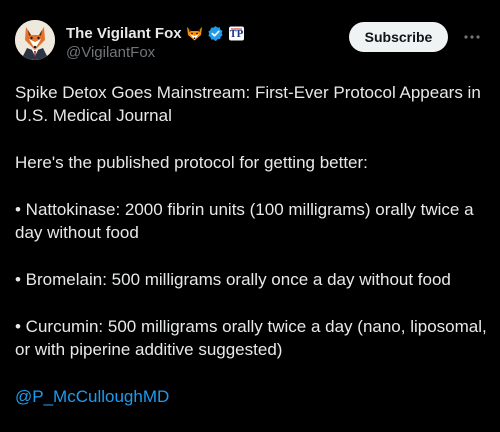  I want to click on author-handle: @VigilantFox, so click(110, 52).